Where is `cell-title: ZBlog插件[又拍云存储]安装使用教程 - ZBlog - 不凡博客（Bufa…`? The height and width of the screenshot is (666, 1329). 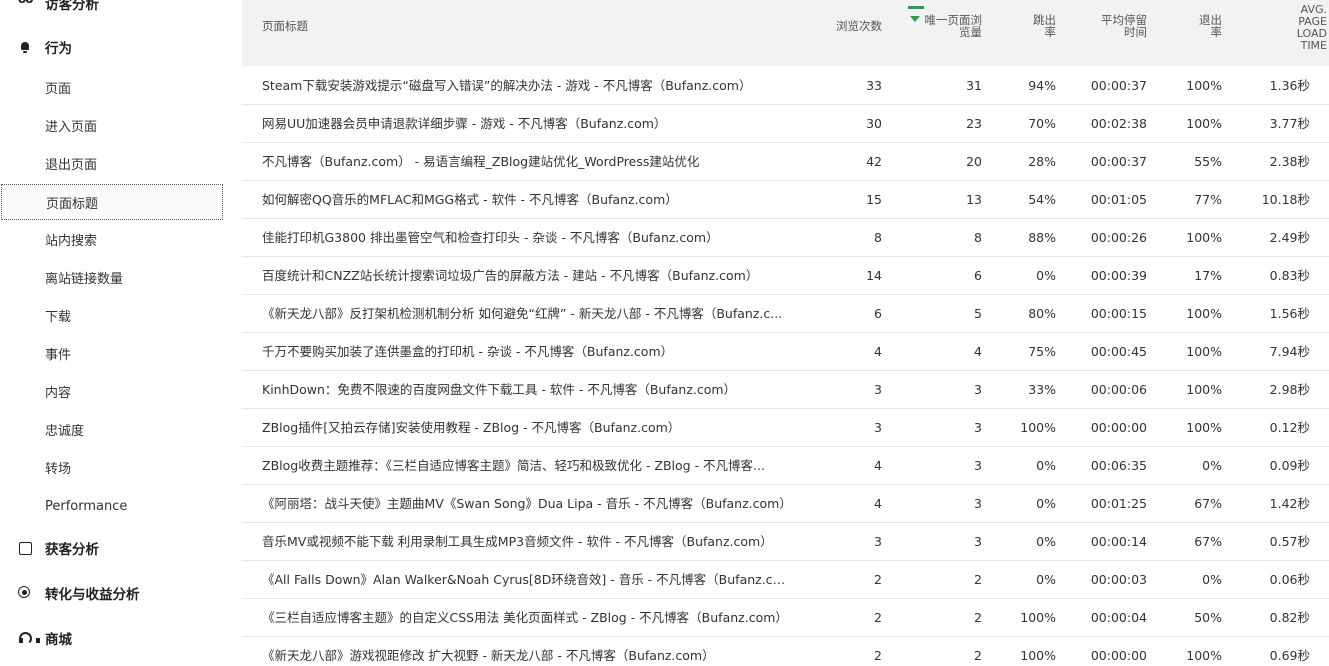
cell-title: ZBlog插件[又拍云存储]安装使用教程 - ZBlog - 不凡博客（Bufa… is located at coordinates (527, 428).